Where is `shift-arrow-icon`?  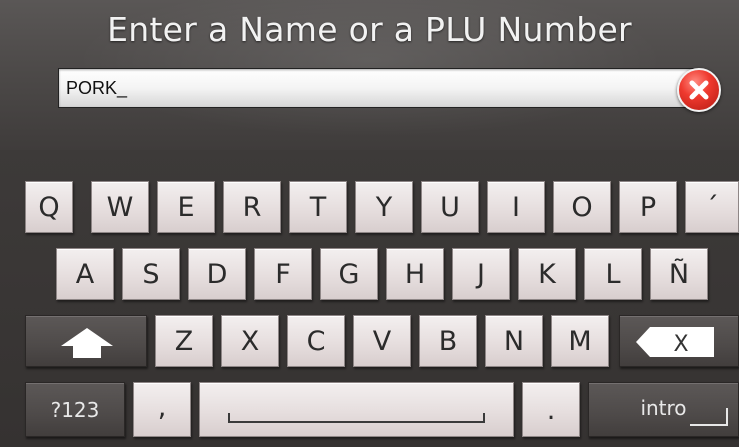
shift-arrow-icon is located at coordinates (87, 343).